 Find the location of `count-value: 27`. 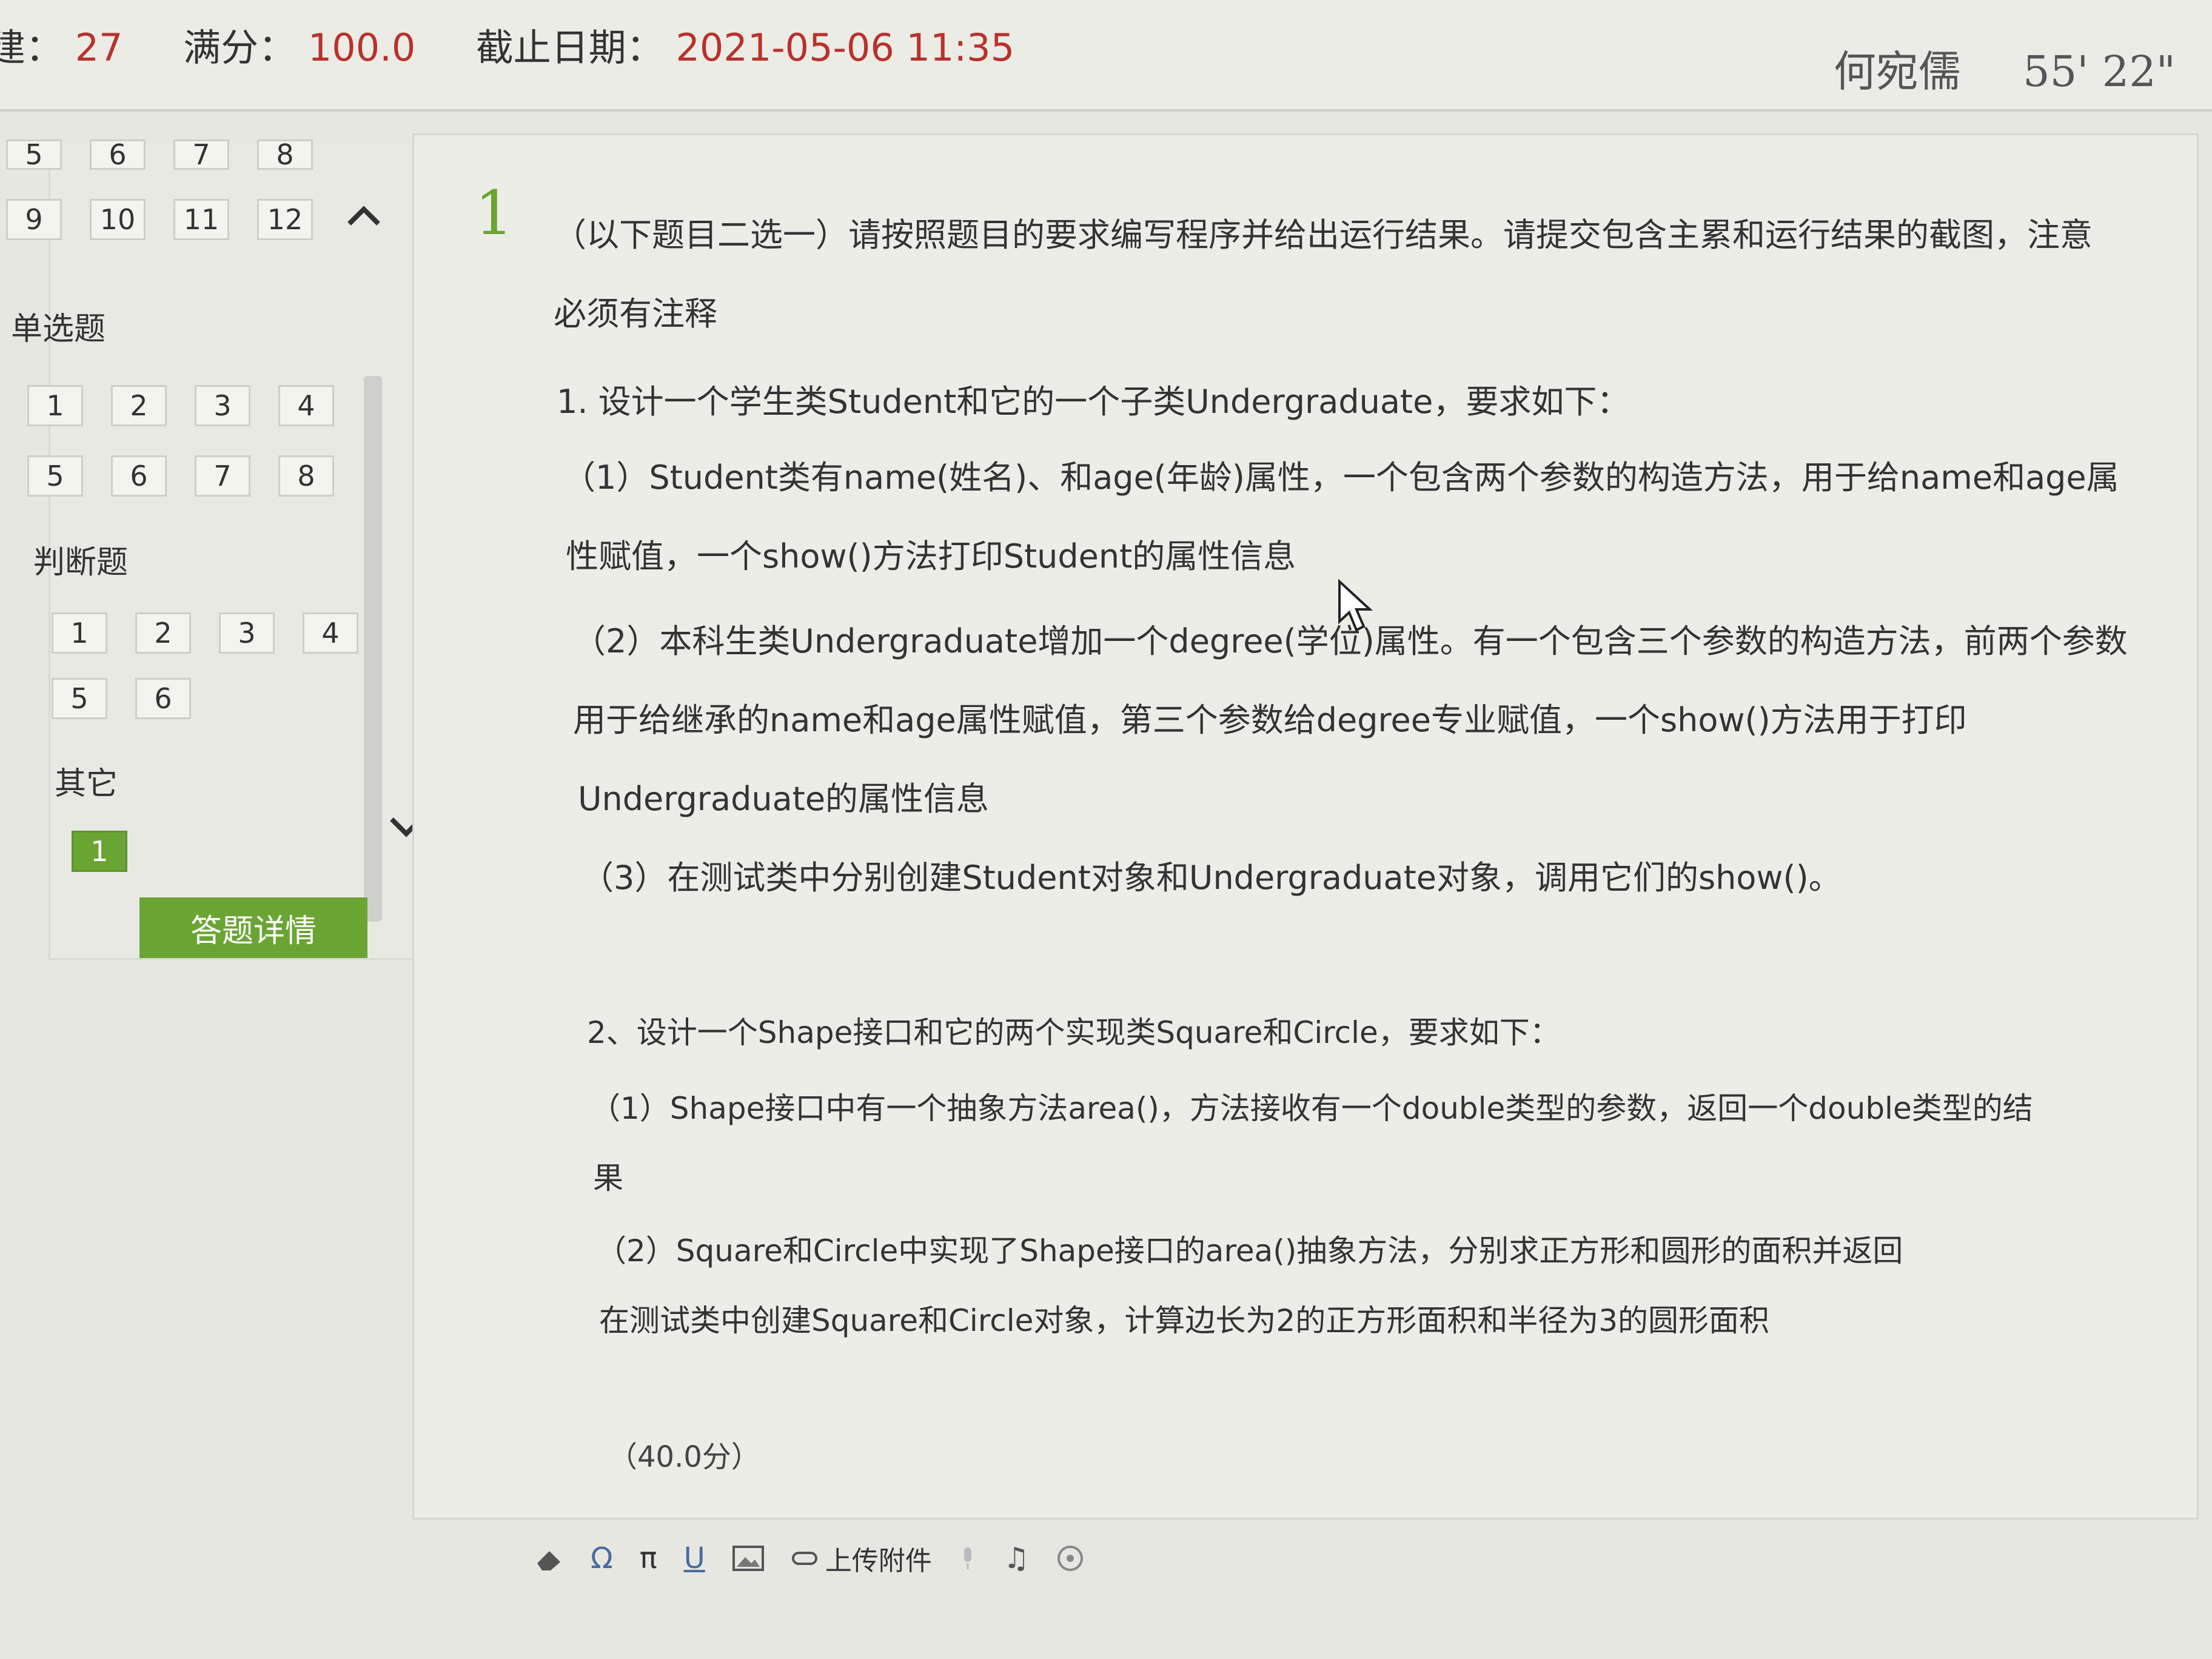

count-value: 27 is located at coordinates (99, 47).